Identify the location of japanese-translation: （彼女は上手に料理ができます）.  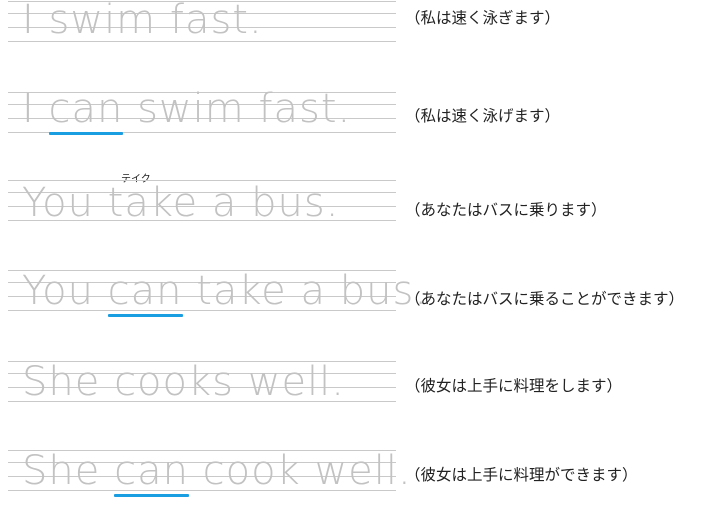
(521, 475).